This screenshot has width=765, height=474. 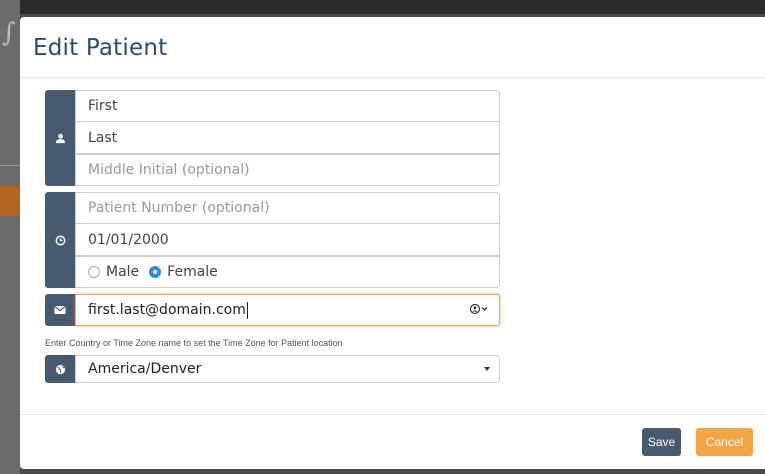 What do you see at coordinates (287, 170) in the screenshot?
I see `middle-initial-input: Middle Initial (optional)` at bounding box center [287, 170].